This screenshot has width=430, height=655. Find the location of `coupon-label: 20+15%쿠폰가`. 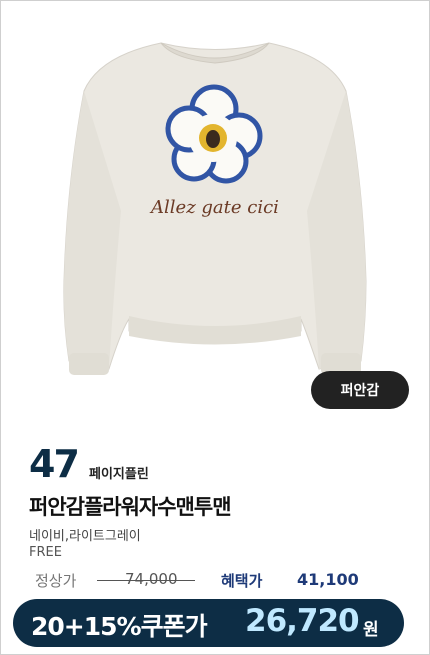

coupon-label: 20+15%쿠폰가 is located at coordinates (119, 626).